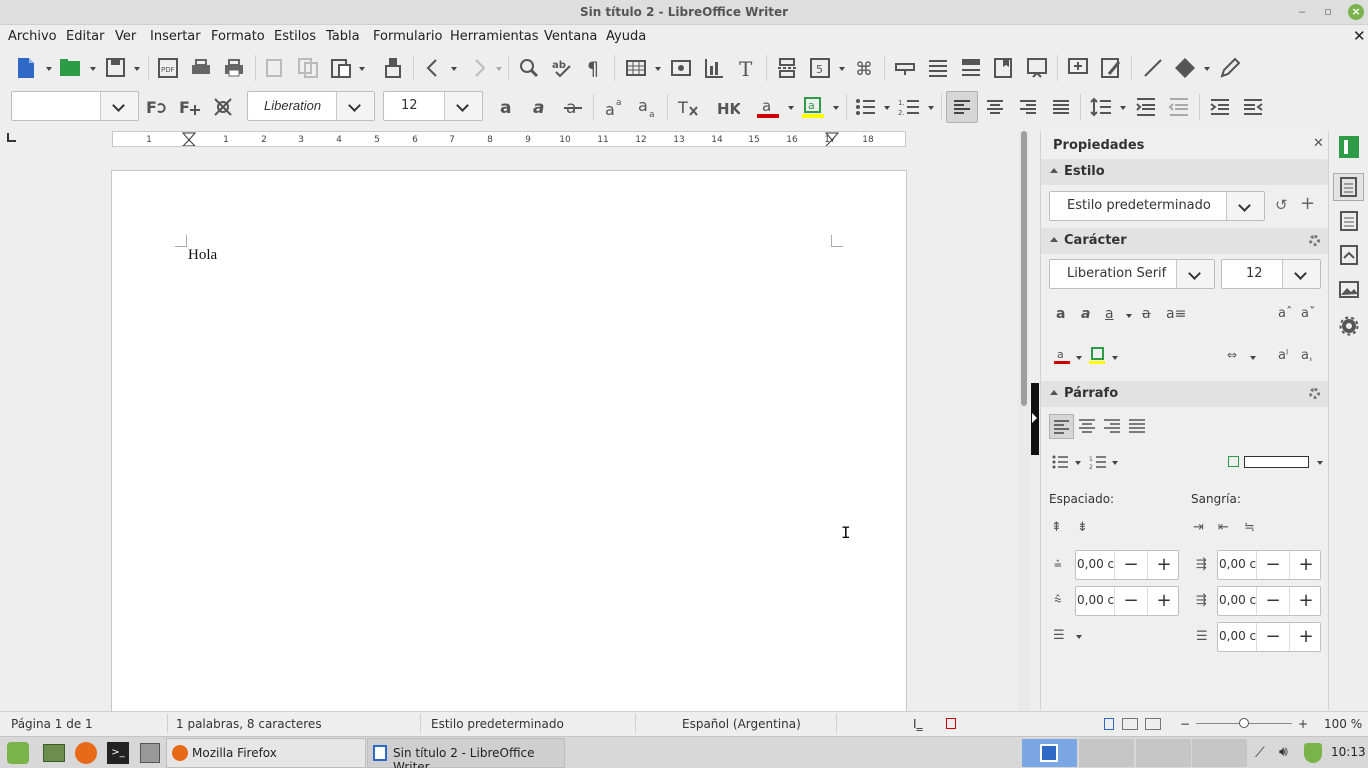 Image resolution: width=1368 pixels, height=768 pixels. Describe the element at coordinates (1185, 724) in the screenshot. I see `zoom-out-icon: −` at that location.